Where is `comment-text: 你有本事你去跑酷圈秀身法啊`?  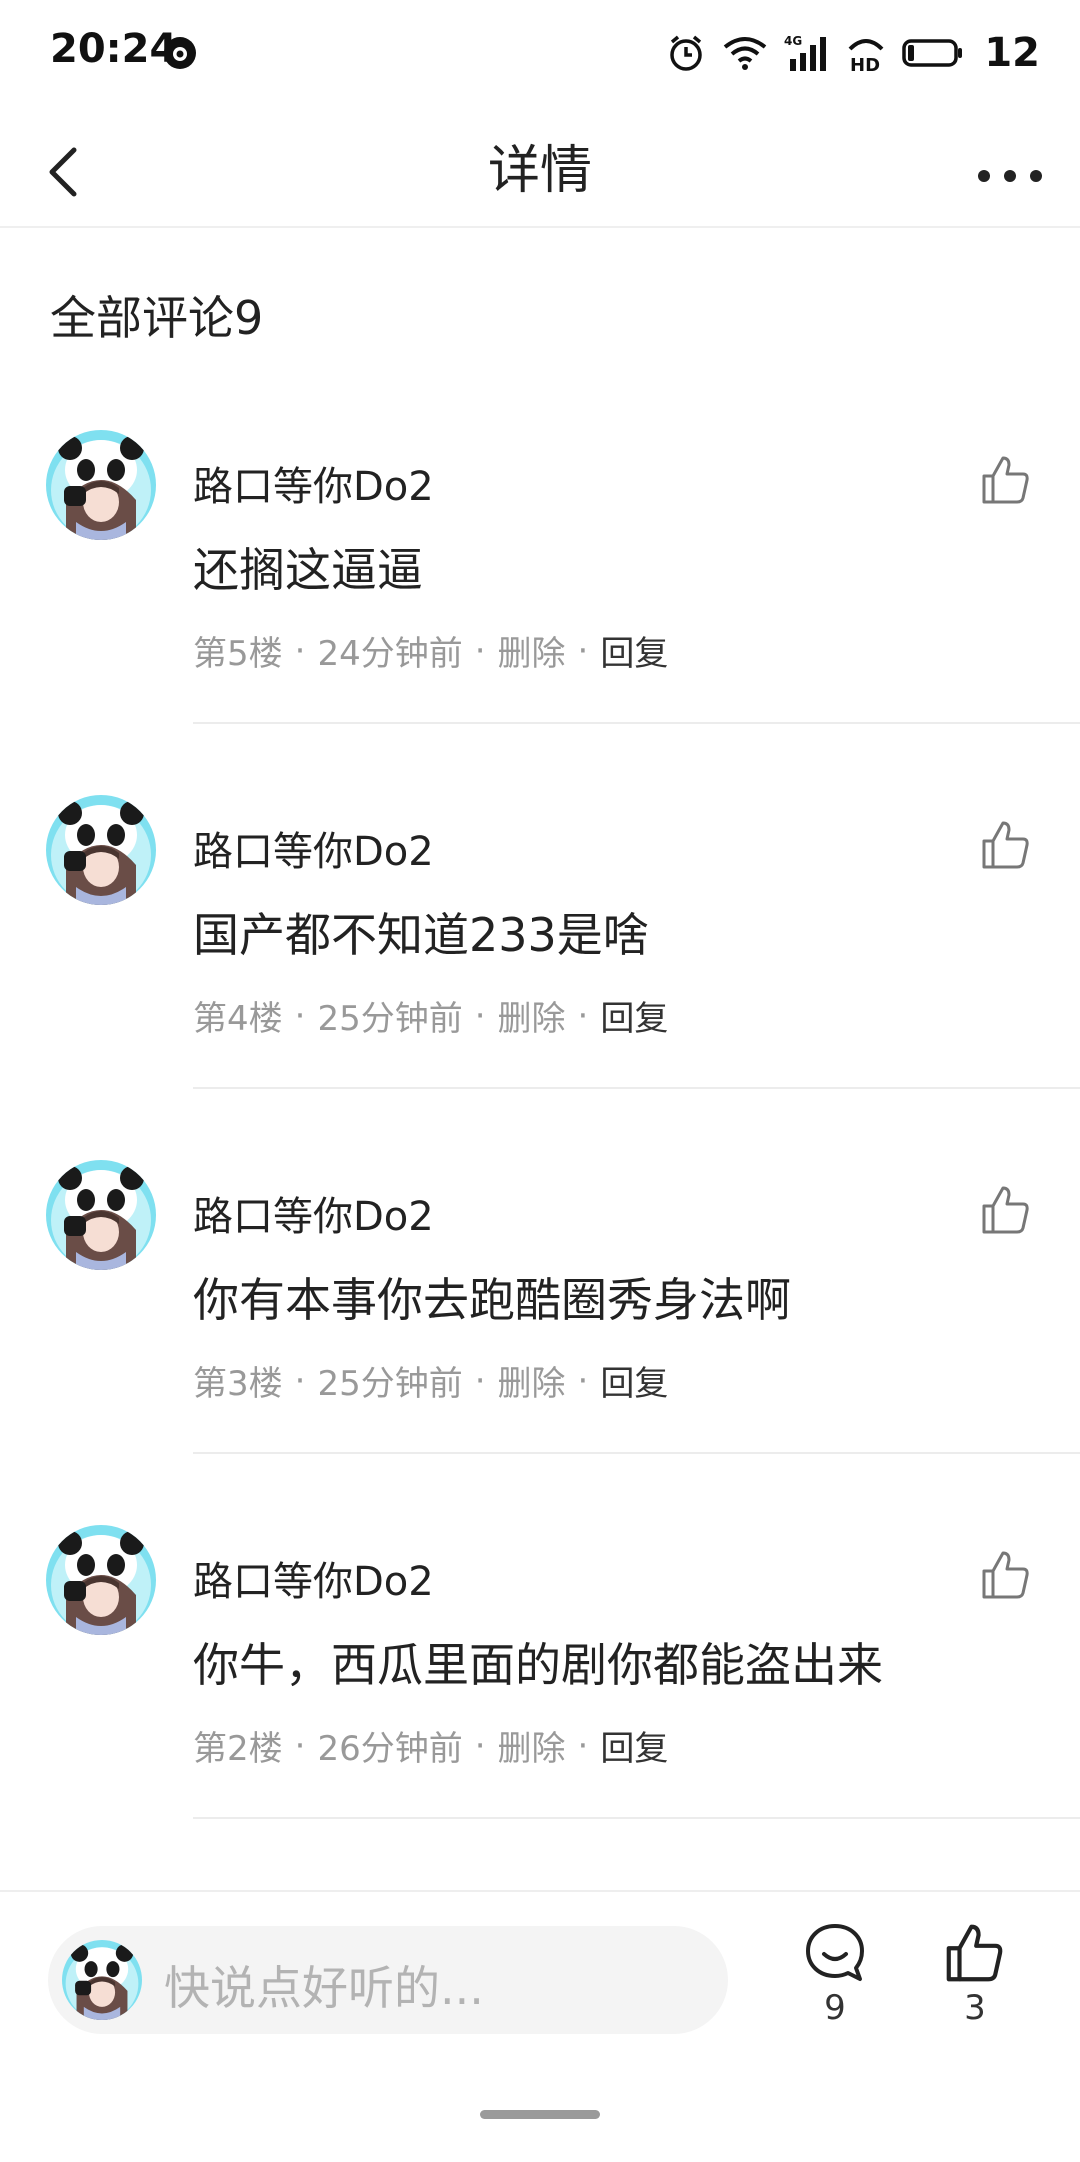 comment-text: 你有本事你去跑酷圈秀身法啊 is located at coordinates (492, 1300).